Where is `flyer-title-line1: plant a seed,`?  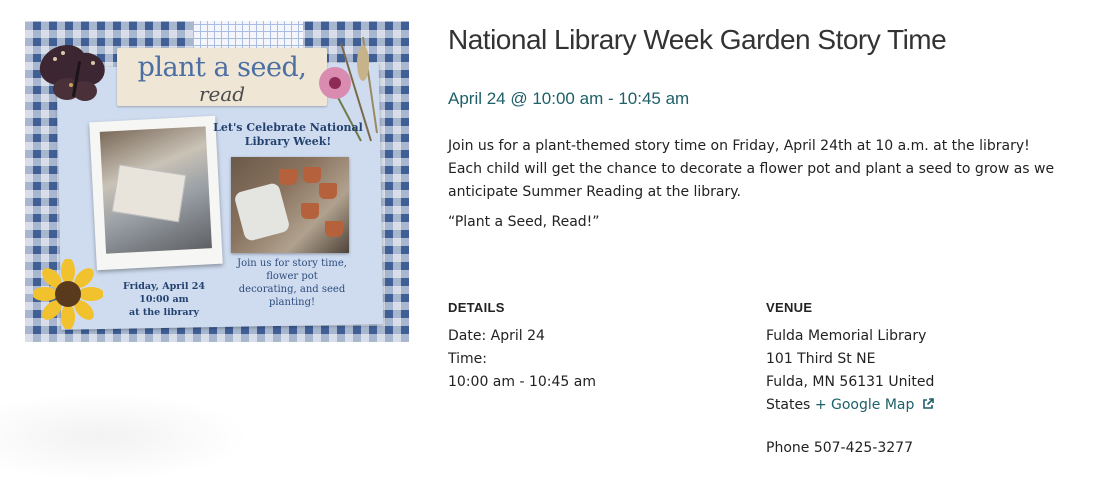
flyer-title-line1: plant a seed, is located at coordinates (222, 67).